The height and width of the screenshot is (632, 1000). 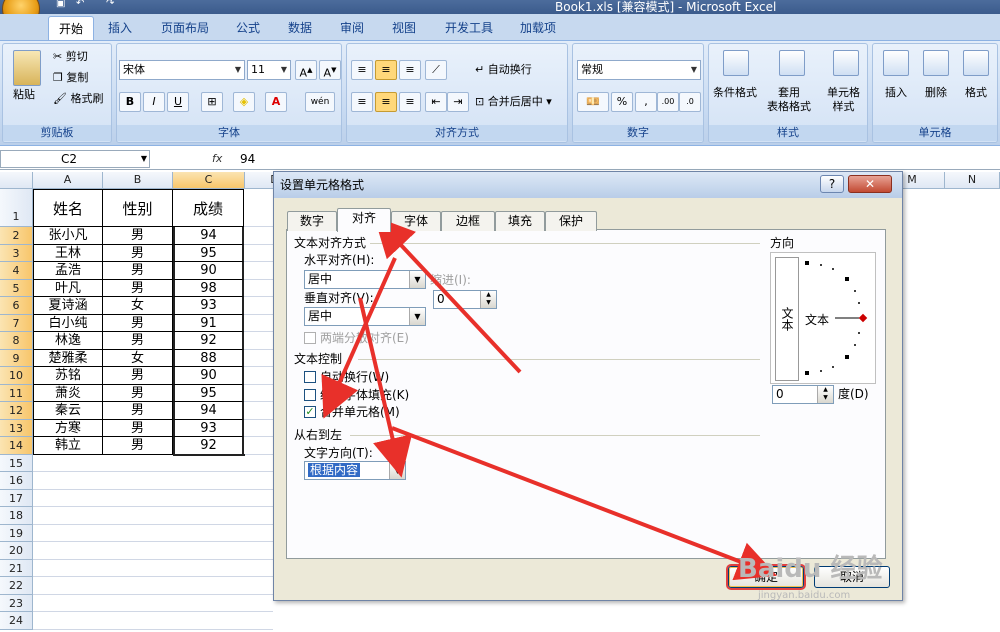 I want to click on shrink-font-button: A▼, so click(x=330, y=70).